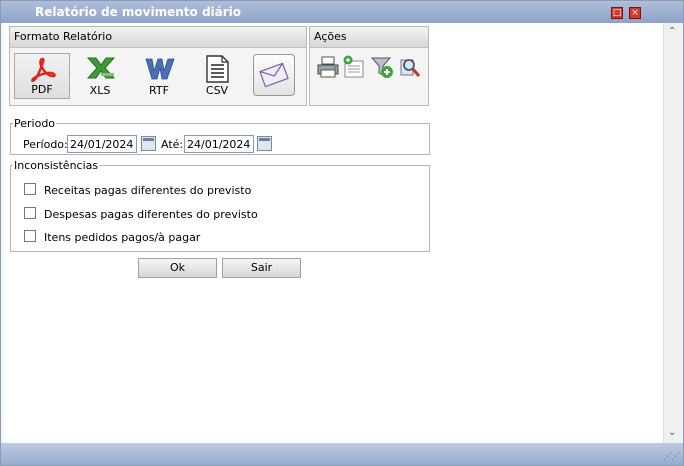  Describe the element at coordinates (410, 67) in the screenshot. I see `search-zoom-icon` at that location.